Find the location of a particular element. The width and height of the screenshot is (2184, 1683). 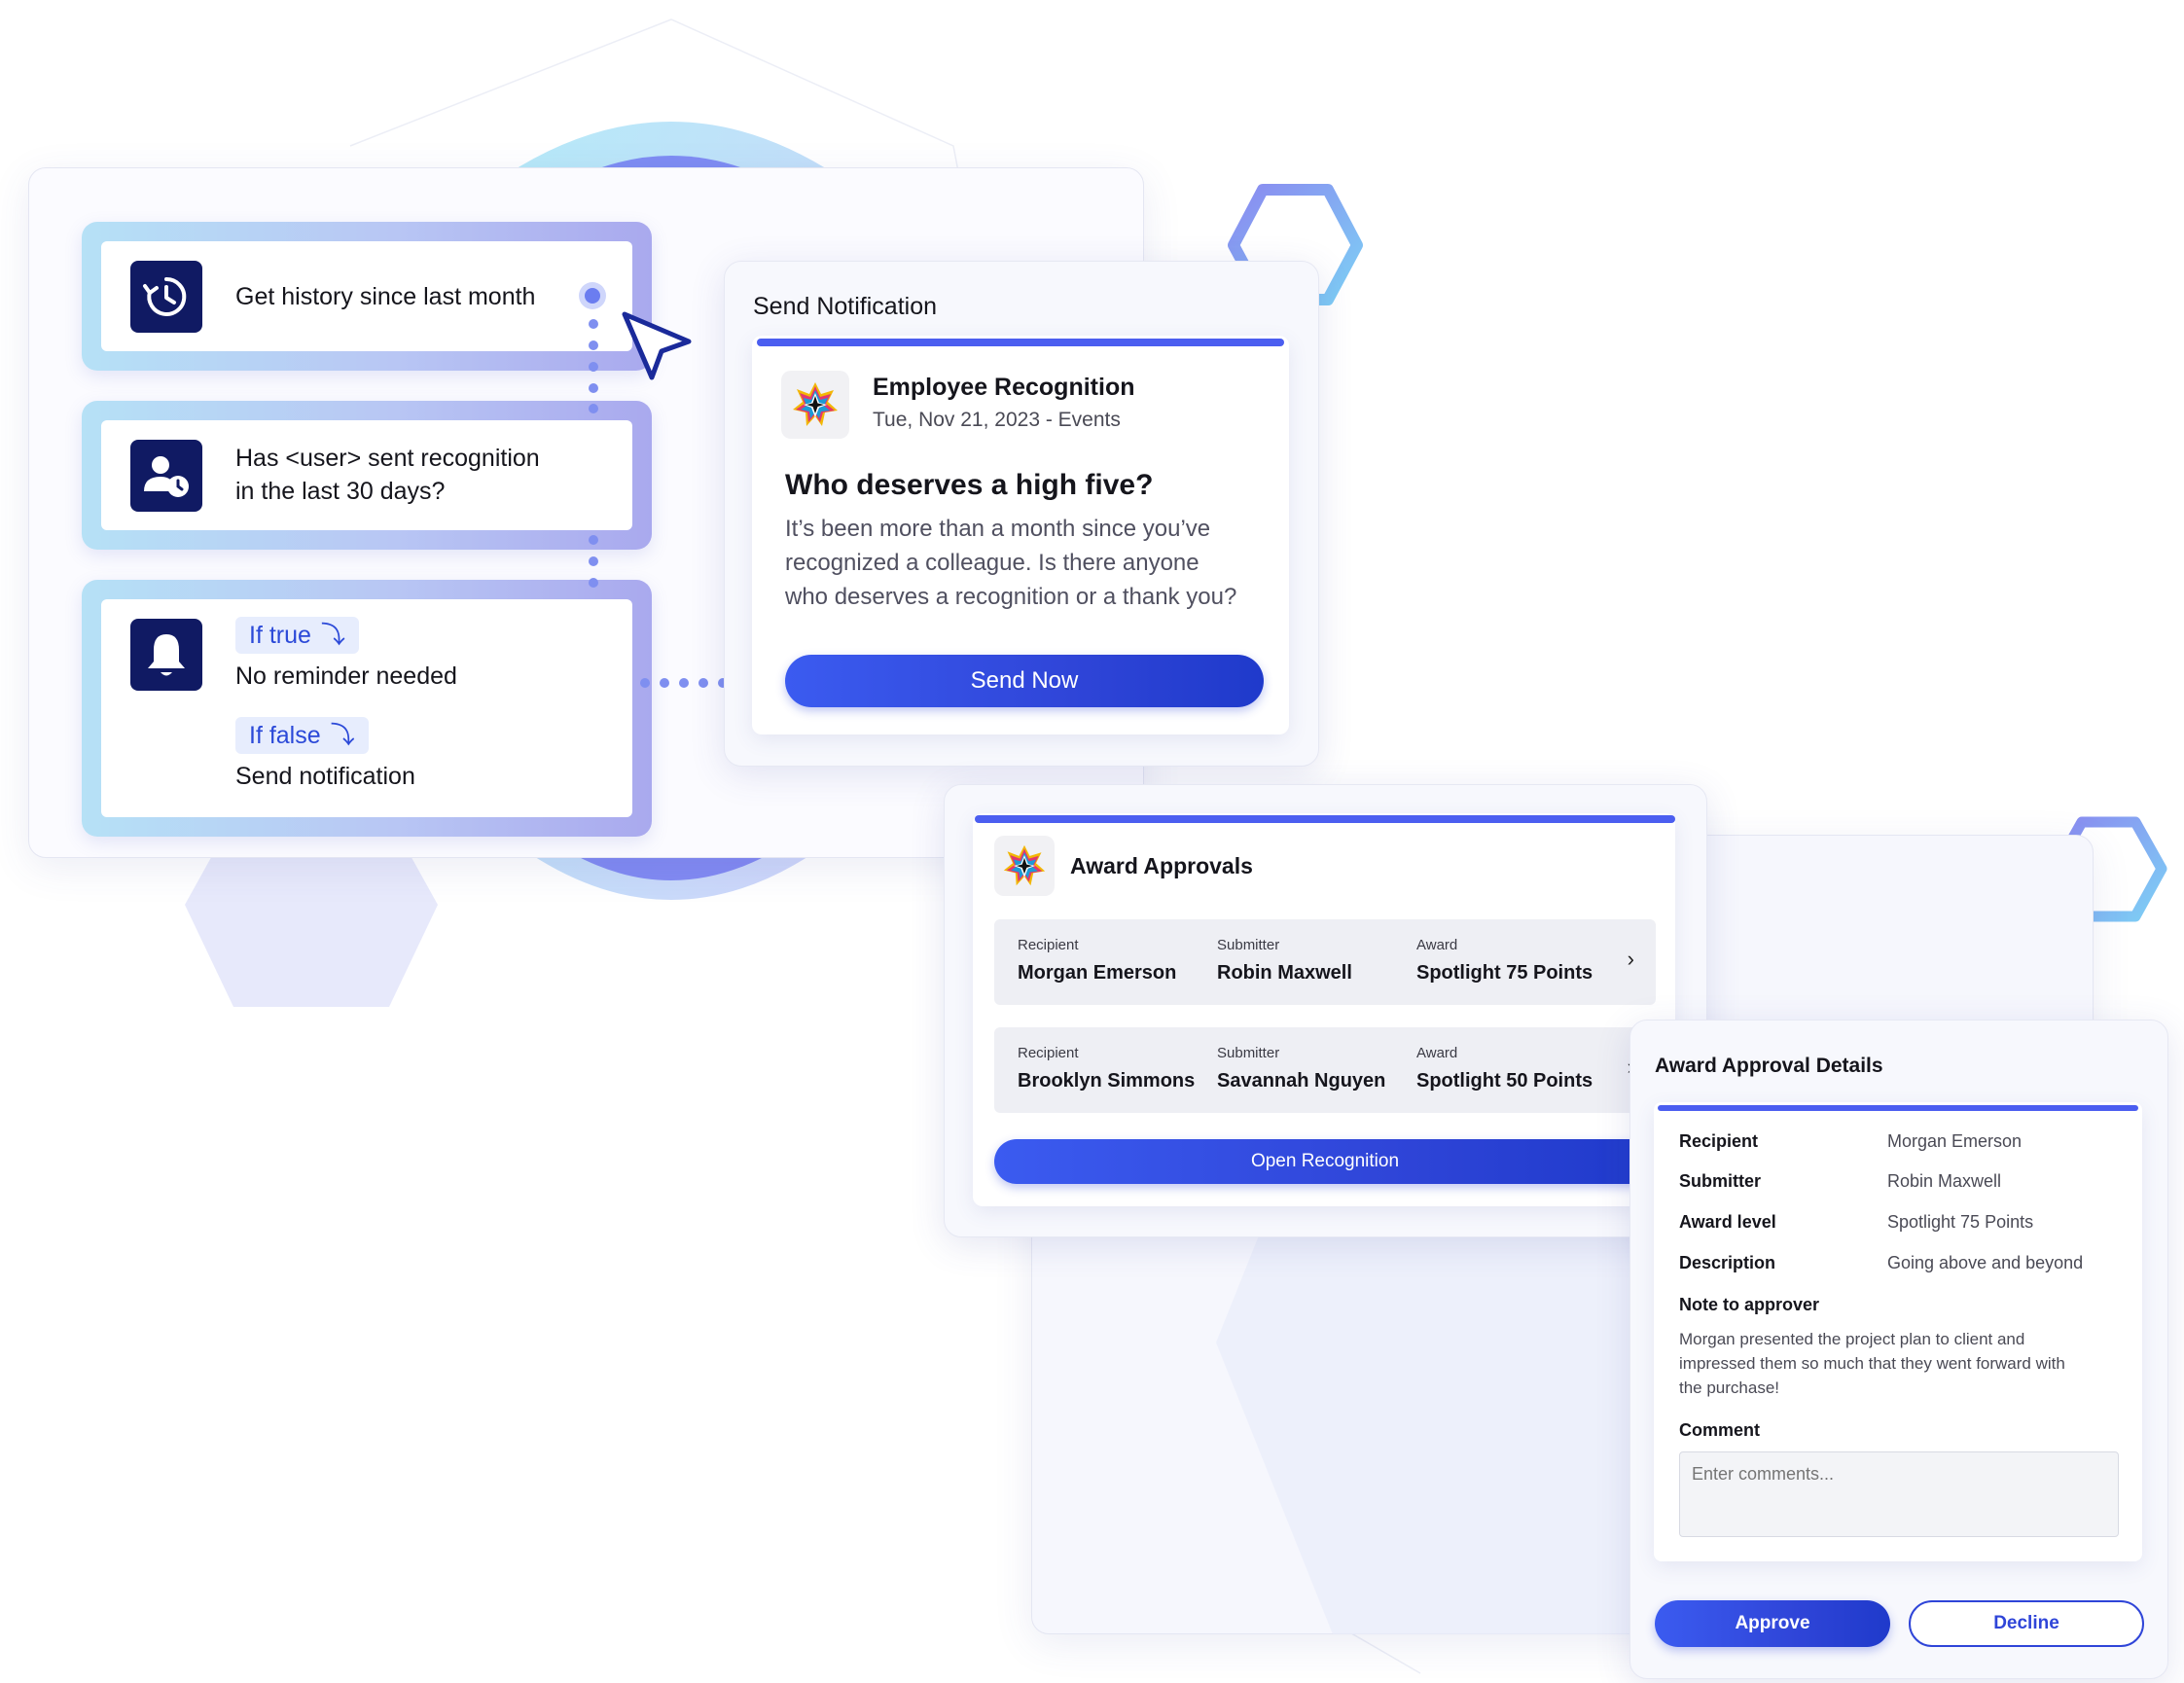

notification-top-bar is located at coordinates (1020, 343).